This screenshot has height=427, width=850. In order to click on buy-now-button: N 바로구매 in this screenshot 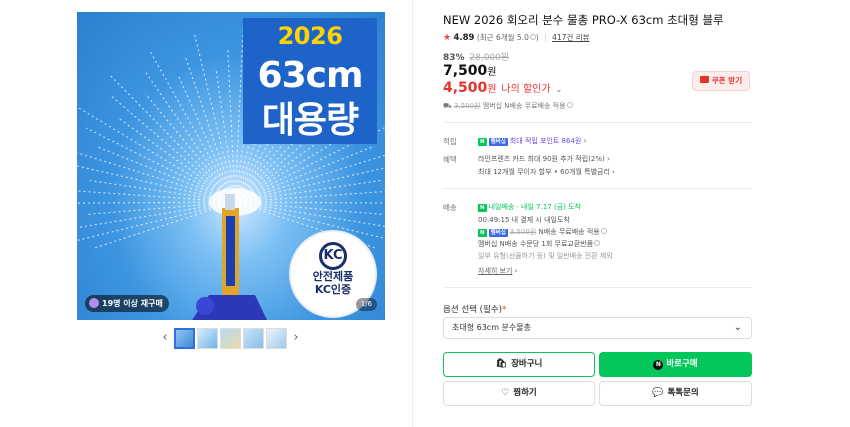, I will do `click(675, 364)`.